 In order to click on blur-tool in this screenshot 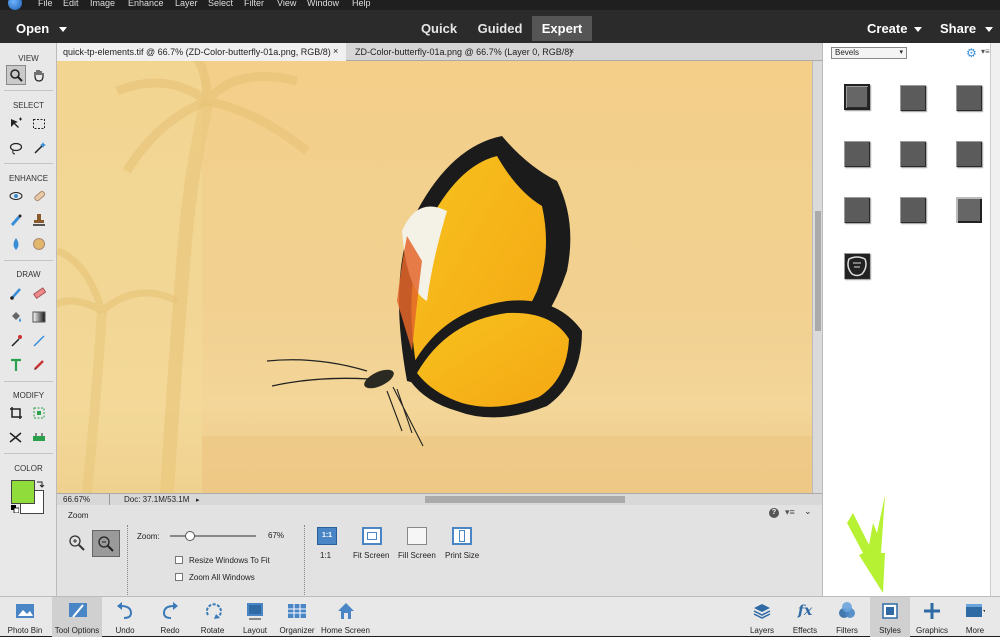, I will do `click(16, 244)`.